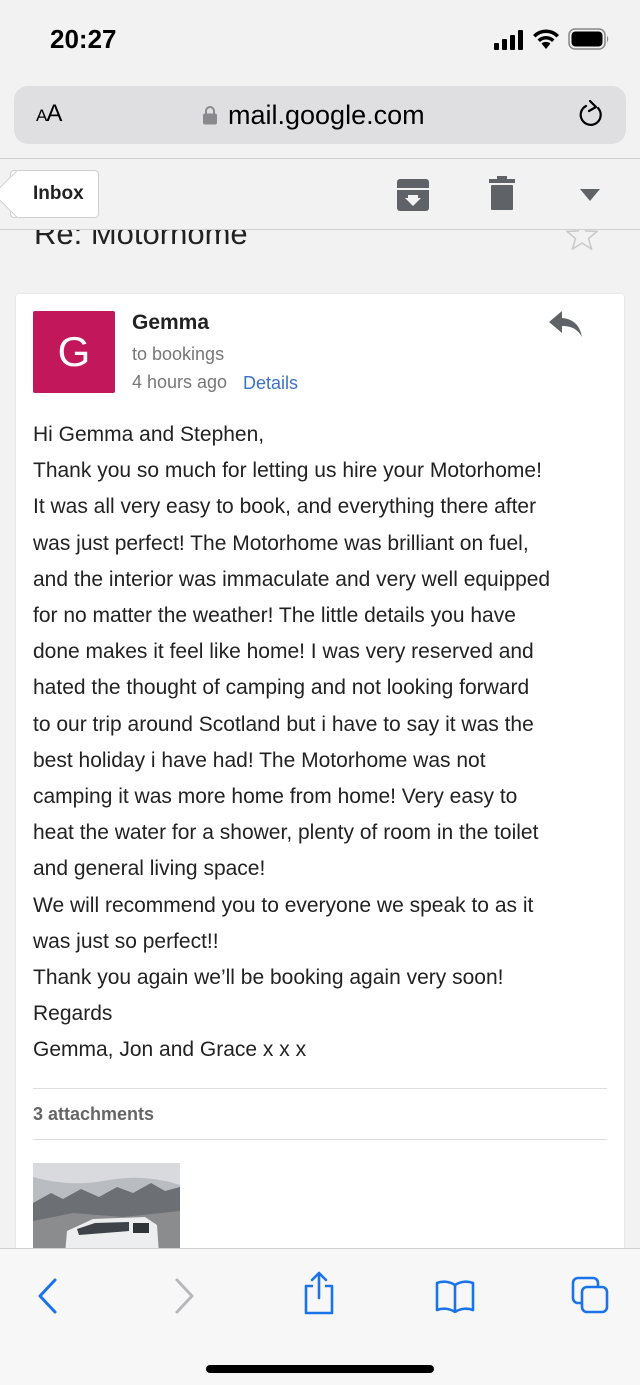 The image size is (640, 1385). Describe the element at coordinates (149, 434) in the screenshot. I see `body-line: Hi Gemma and Stephen,` at that location.